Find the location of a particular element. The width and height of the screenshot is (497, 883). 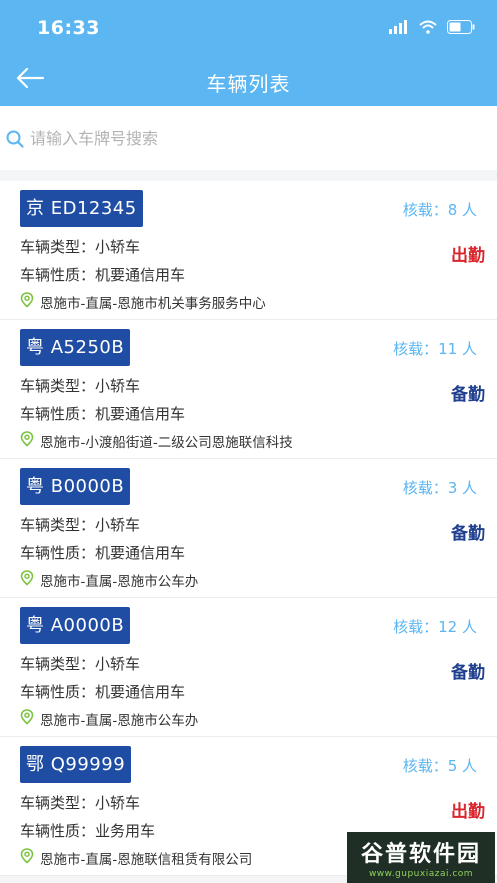

battery-icon is located at coordinates (461, 28).